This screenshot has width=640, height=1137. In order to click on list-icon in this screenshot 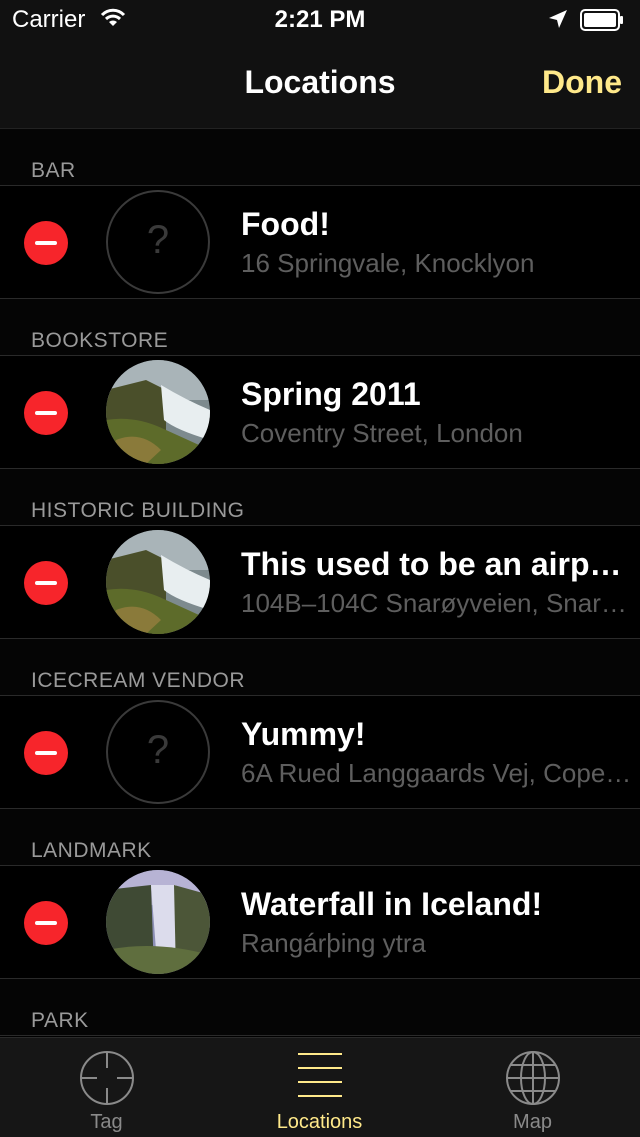, I will do `click(319, 1075)`.